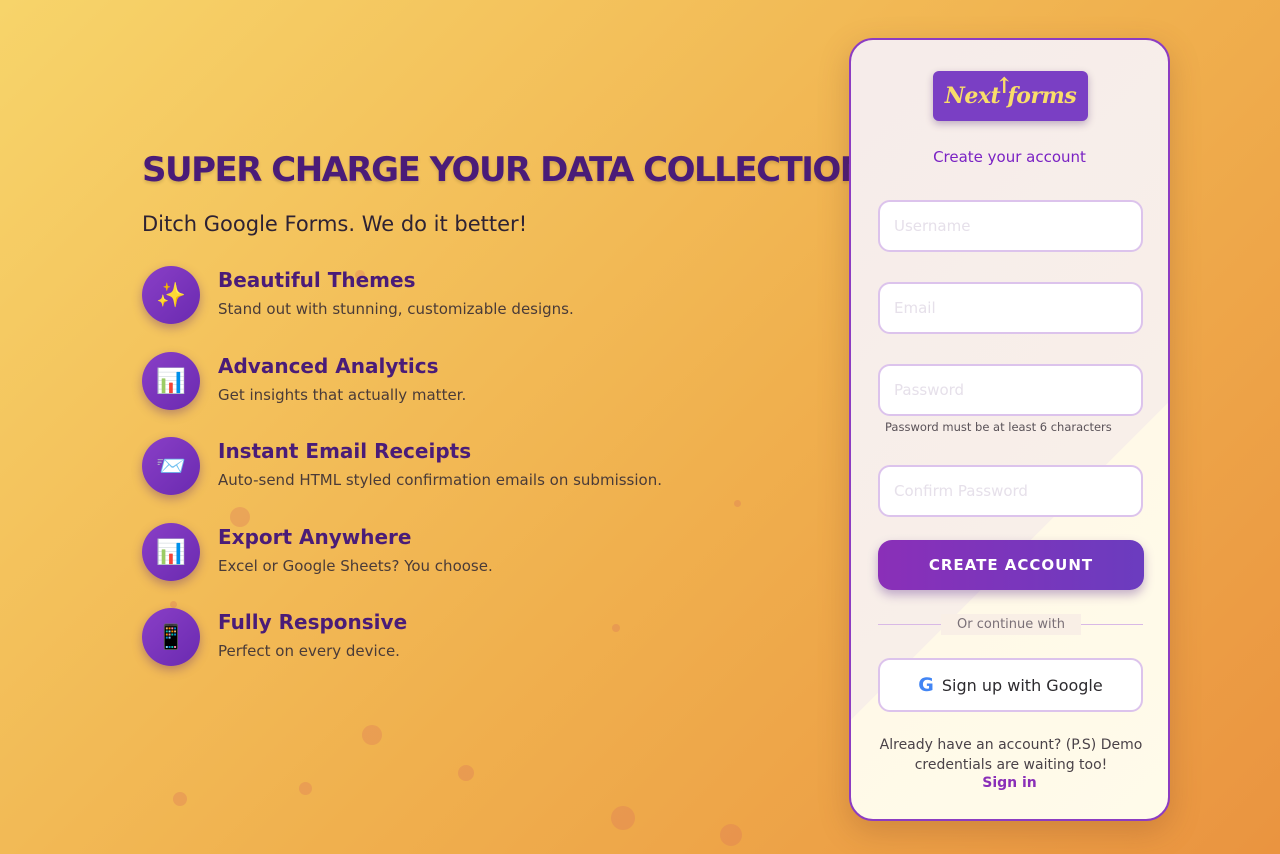  What do you see at coordinates (1011, 565) in the screenshot?
I see `create-account-button: CREATE ACCOUNT` at bounding box center [1011, 565].